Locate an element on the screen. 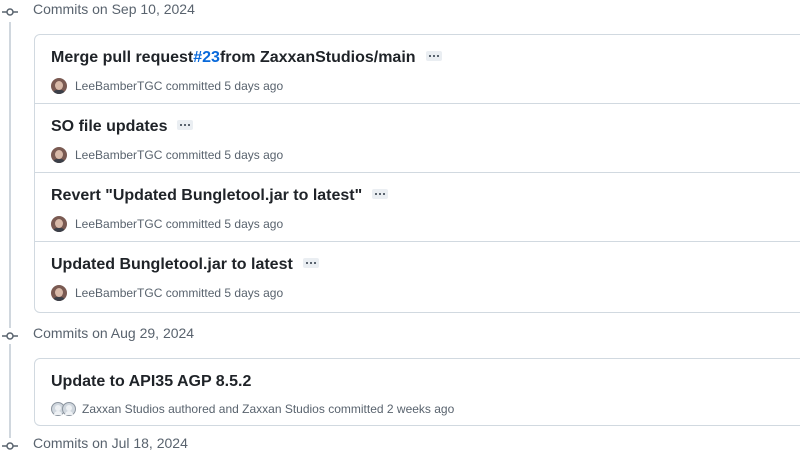  commit-group-date: Commits on Jul 18, 2024 is located at coordinates (110, 443).